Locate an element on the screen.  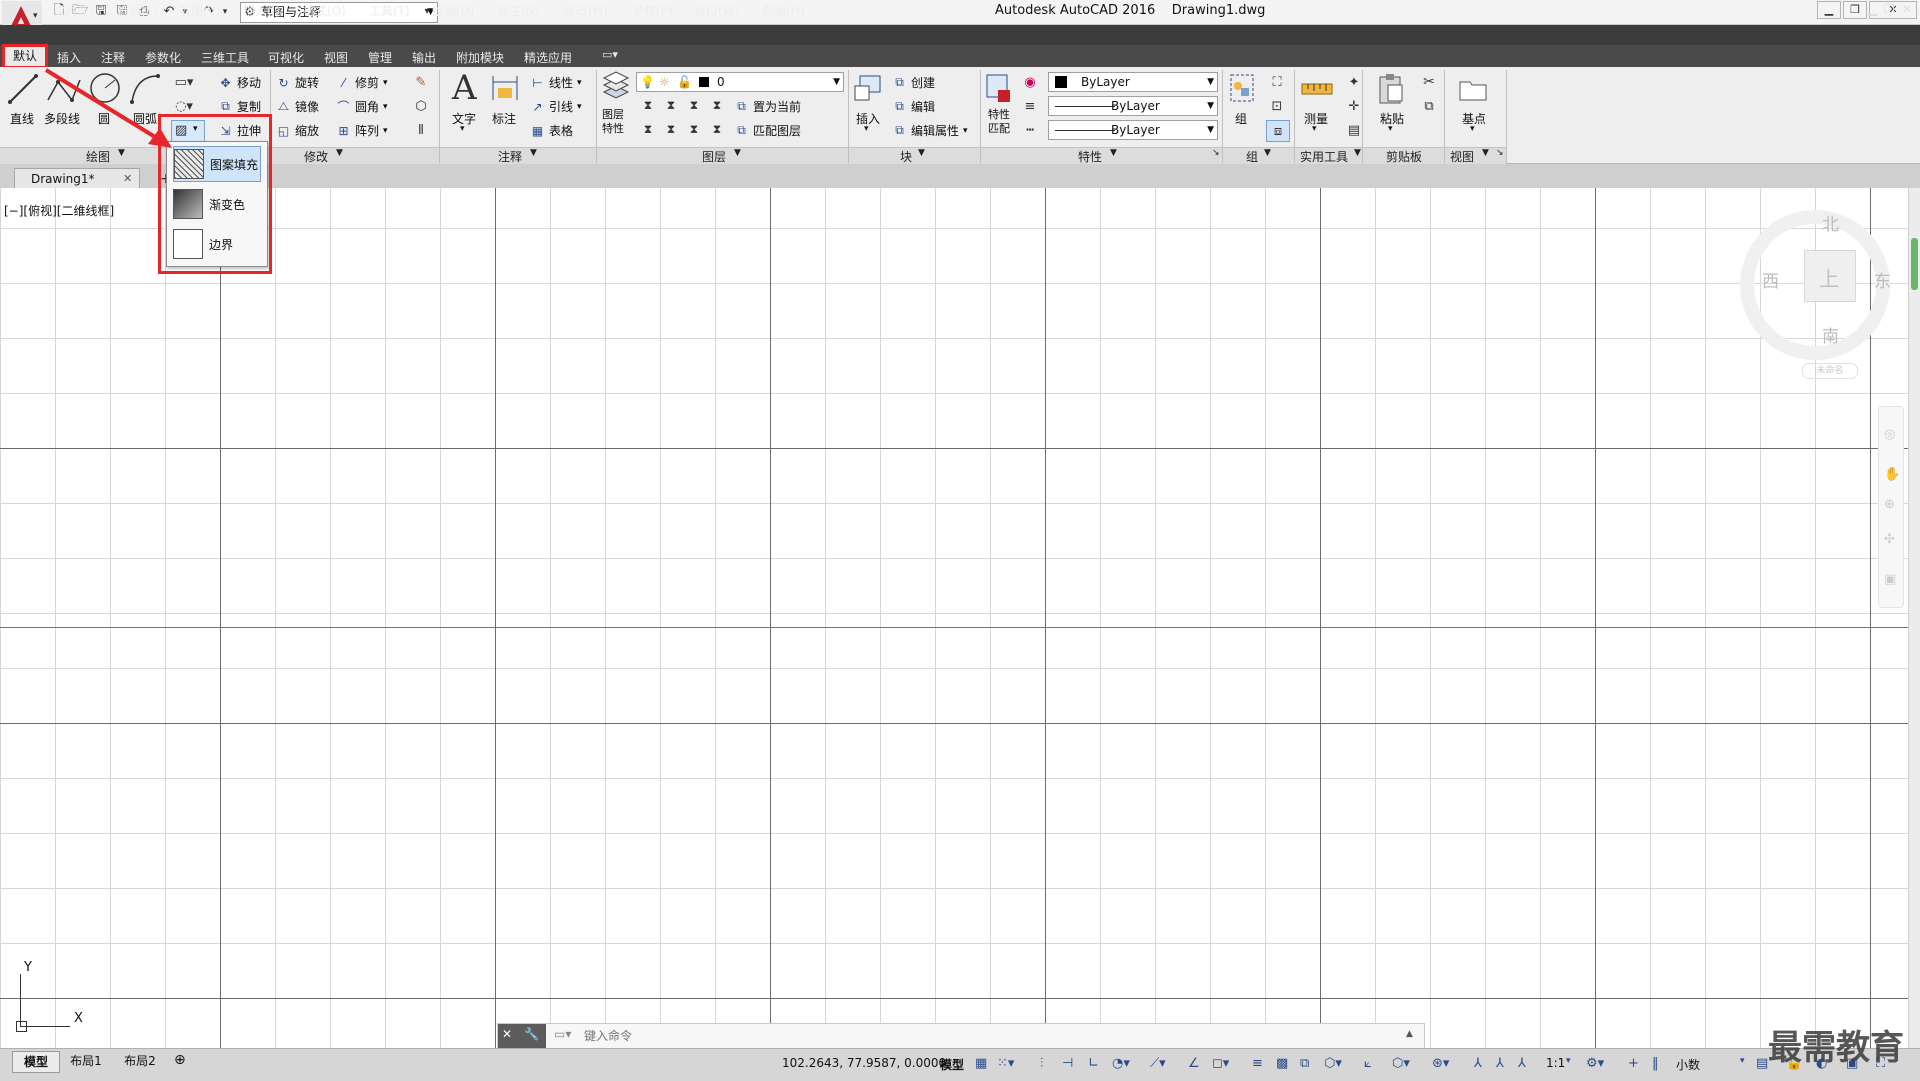
menu-help: 帮助(H) is located at coordinates (783, 10).